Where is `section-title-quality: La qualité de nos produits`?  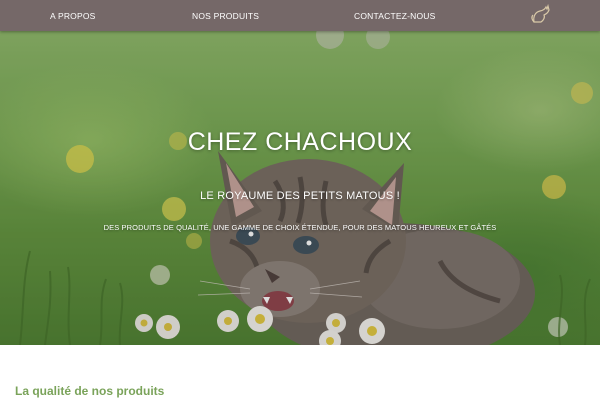
section-title-quality: La qualité de nos produits is located at coordinates (90, 391).